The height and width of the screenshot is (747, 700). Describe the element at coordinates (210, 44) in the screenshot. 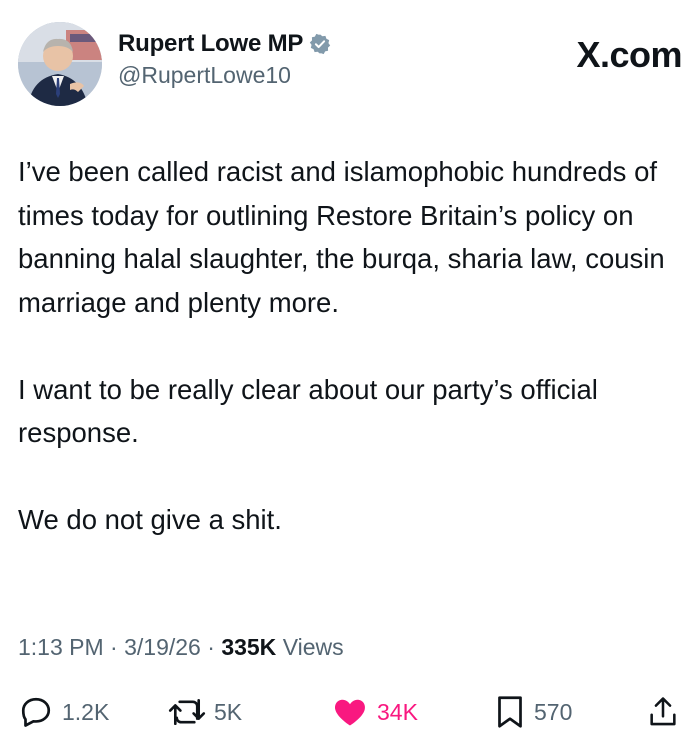

I see `display-name: Rupert Lowe MP` at that location.